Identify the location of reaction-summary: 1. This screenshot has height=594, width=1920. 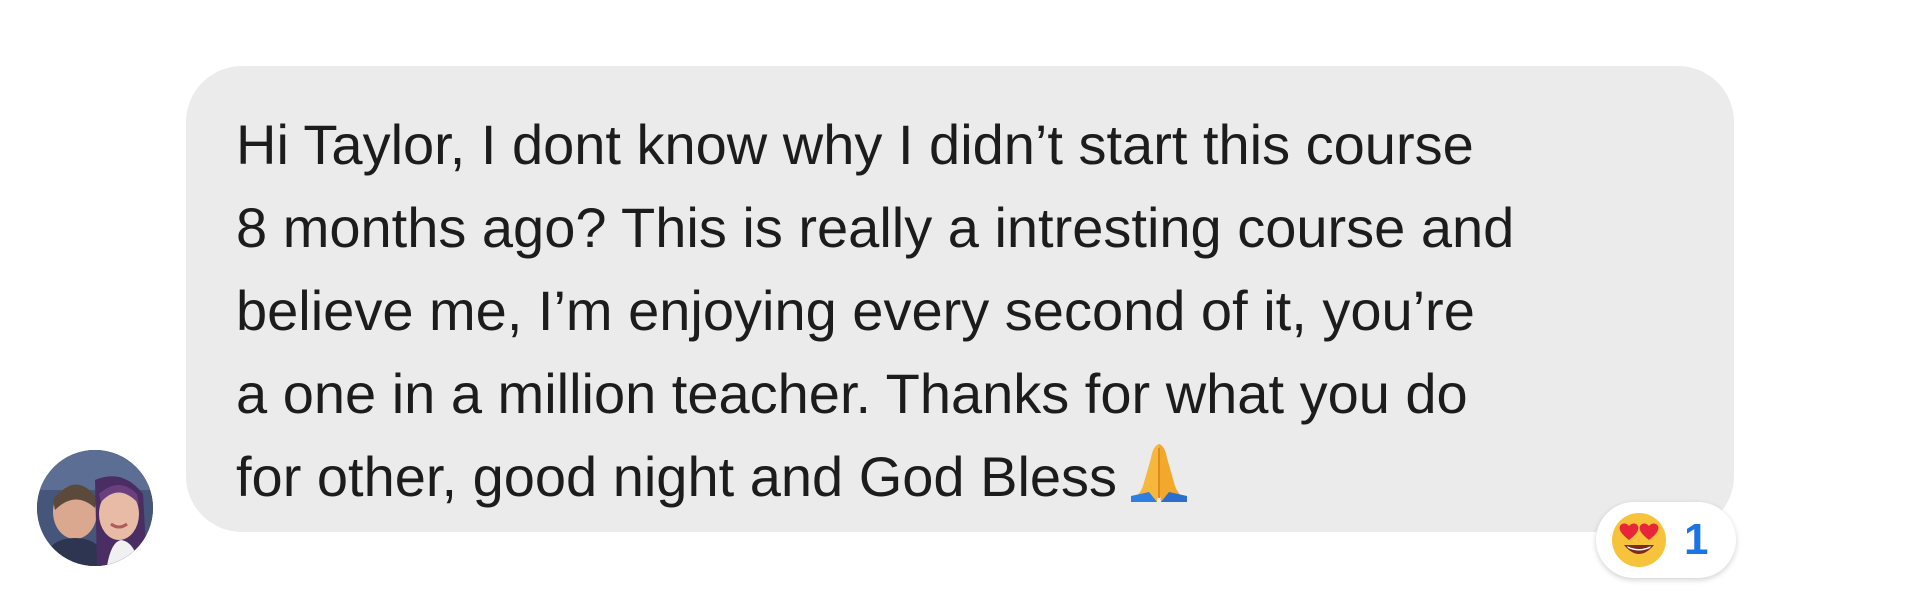
(1666, 540).